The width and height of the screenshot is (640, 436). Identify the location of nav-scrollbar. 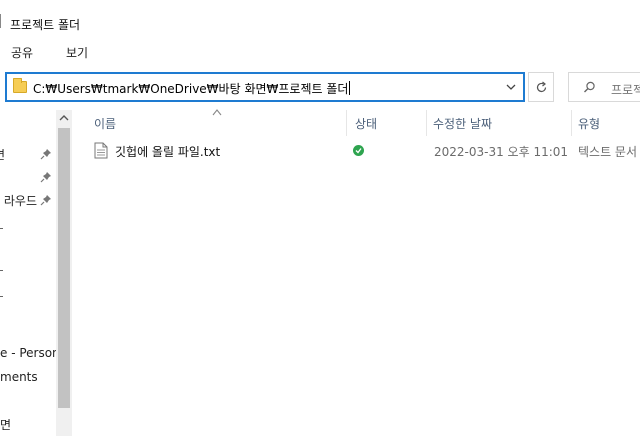
(64, 273).